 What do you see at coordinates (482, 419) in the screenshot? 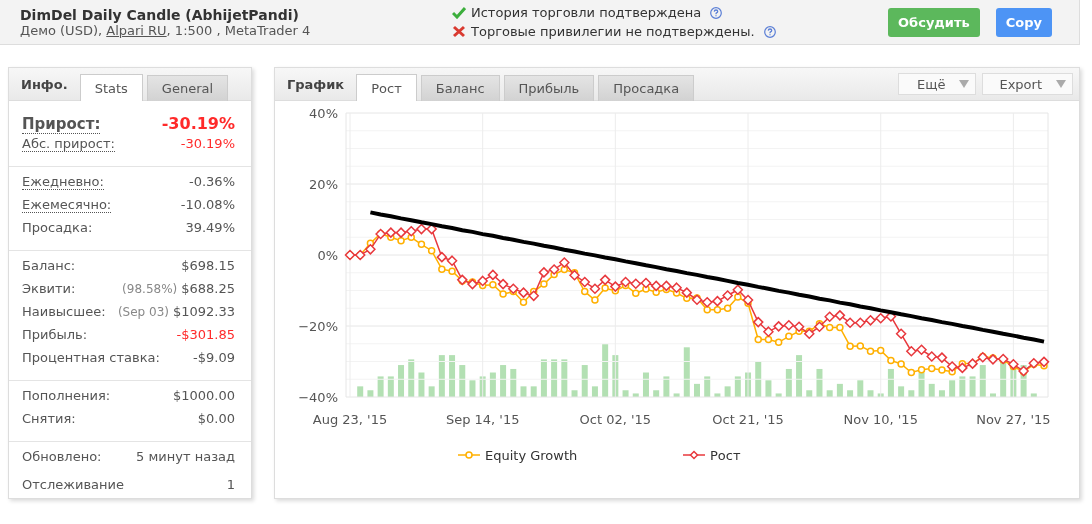
I see `axis-label: Sep 14, '15` at bounding box center [482, 419].